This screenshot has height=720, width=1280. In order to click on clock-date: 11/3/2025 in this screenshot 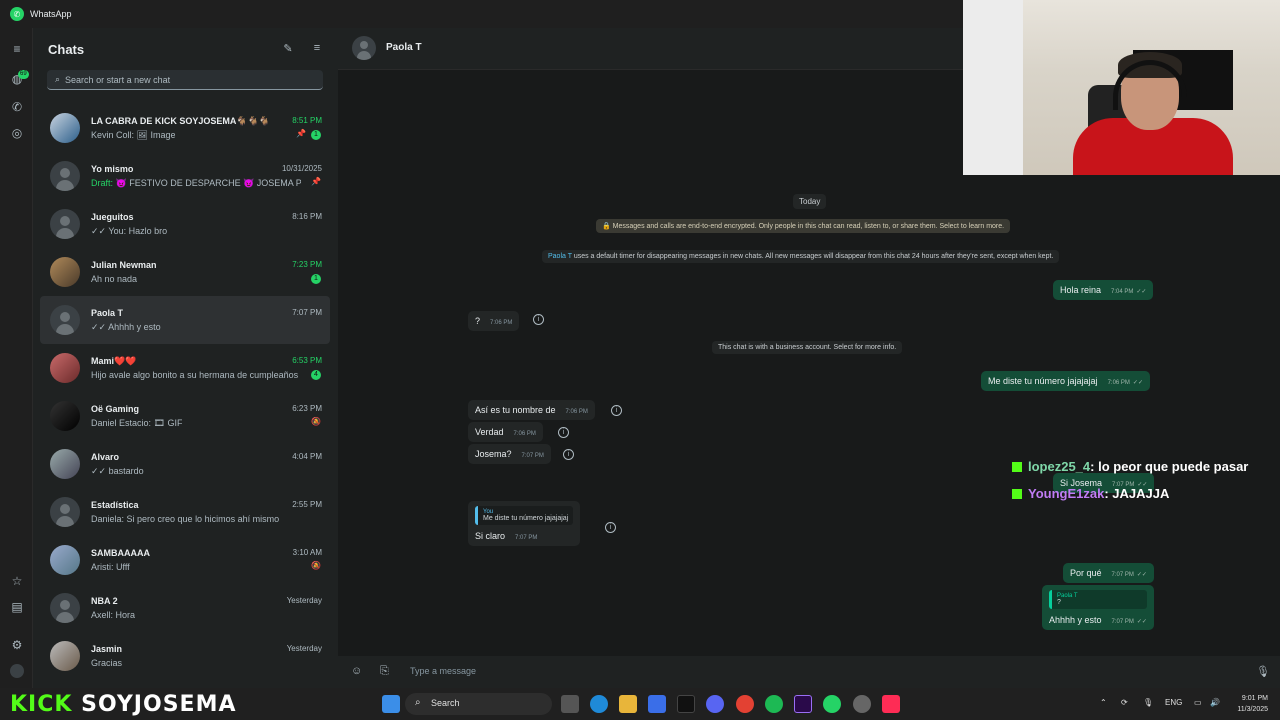, I will do `click(1252, 709)`.